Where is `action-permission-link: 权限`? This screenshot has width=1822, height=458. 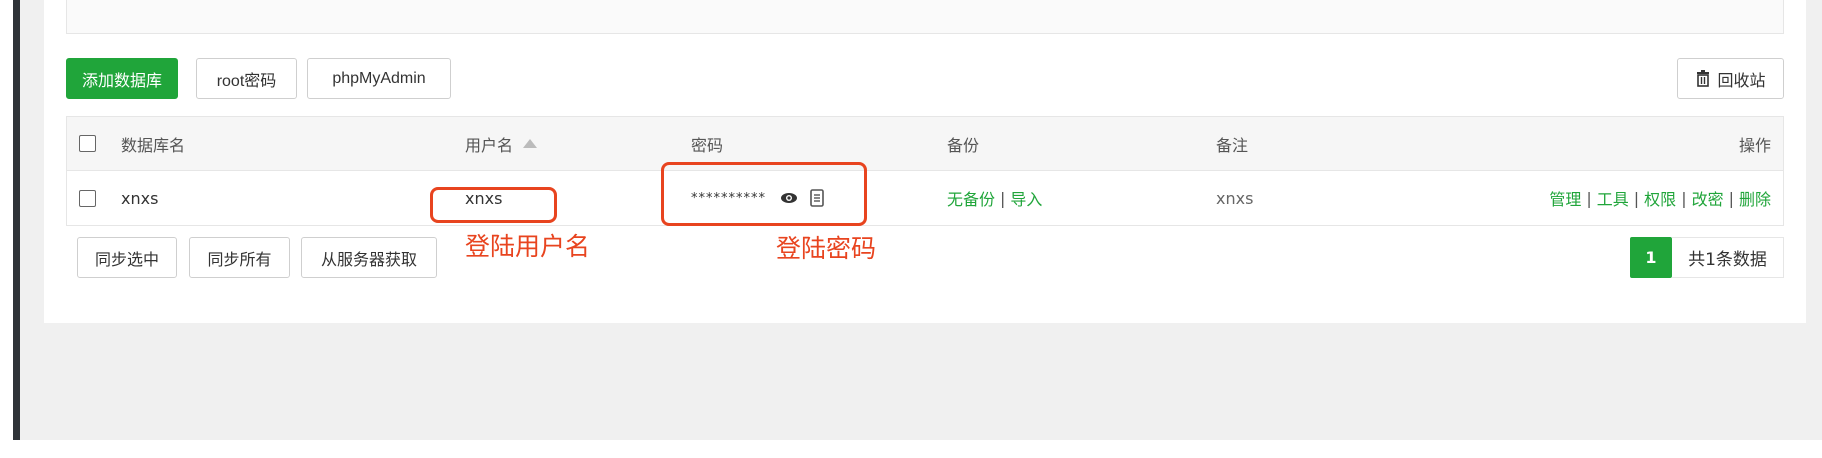 action-permission-link: 权限 is located at coordinates (1660, 198).